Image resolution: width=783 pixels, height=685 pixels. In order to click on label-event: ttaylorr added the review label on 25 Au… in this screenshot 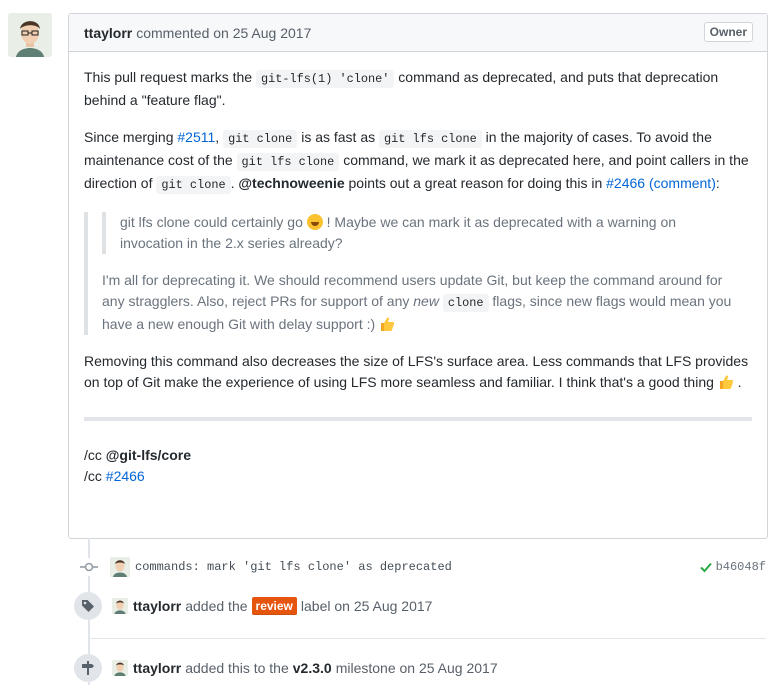, I will do `click(253, 606)`.